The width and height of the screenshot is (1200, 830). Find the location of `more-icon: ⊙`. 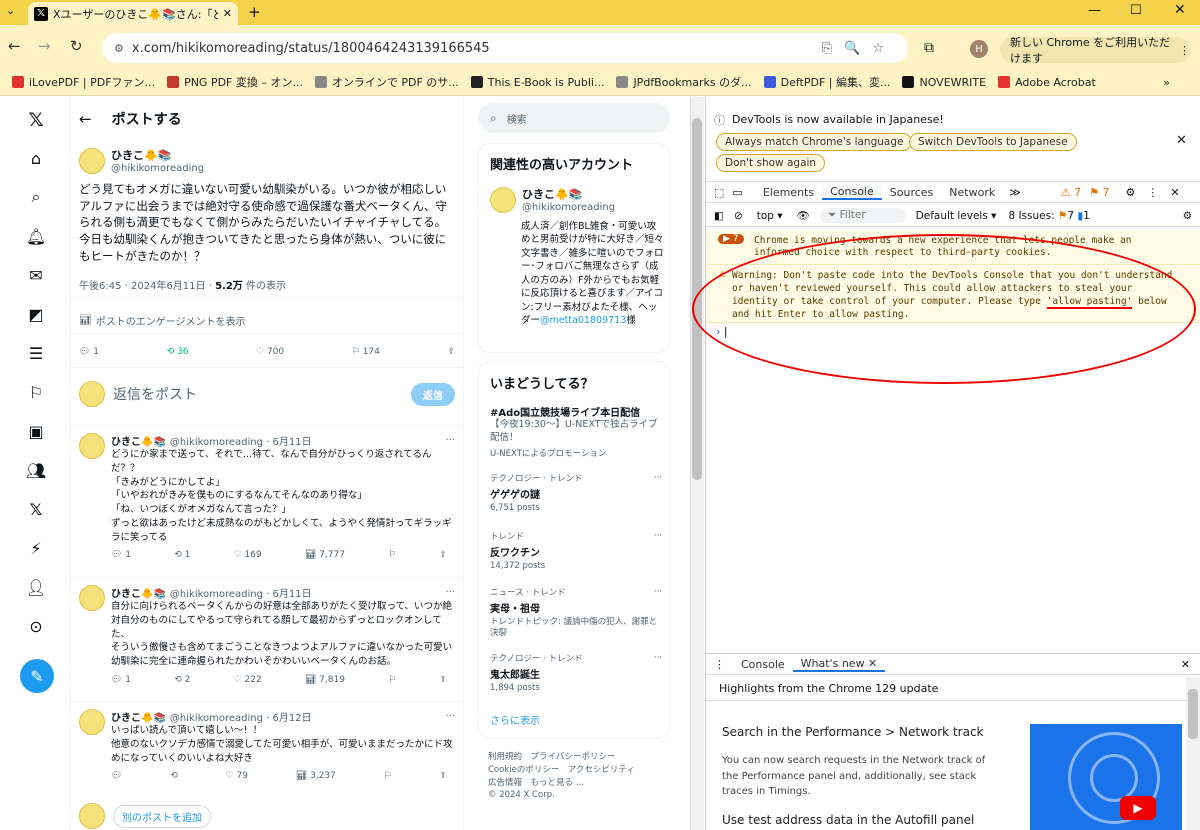

more-icon: ⊙ is located at coordinates (36, 626).